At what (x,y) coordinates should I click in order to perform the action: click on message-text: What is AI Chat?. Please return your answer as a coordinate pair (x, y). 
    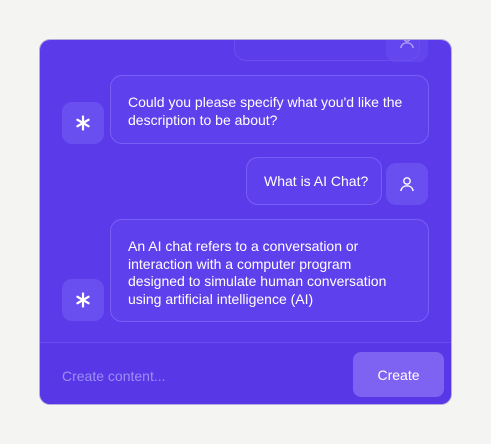
    Looking at the image, I should click on (316, 181).